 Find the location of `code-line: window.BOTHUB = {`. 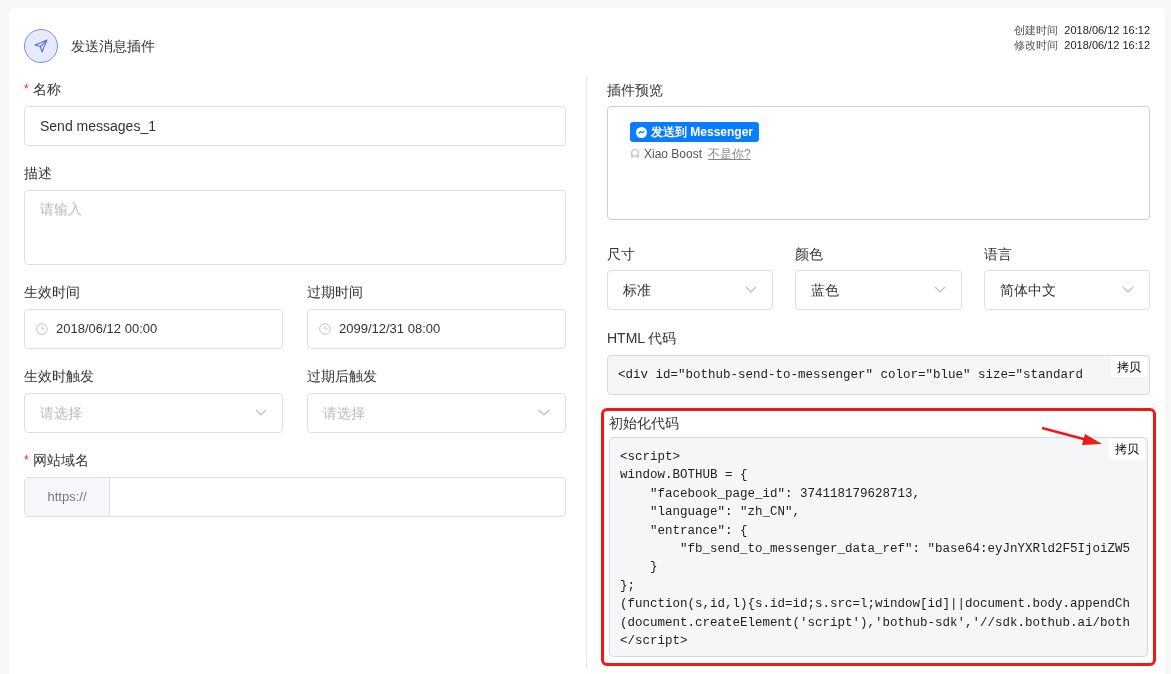

code-line: window.BOTHUB = { is located at coordinates (684, 475).